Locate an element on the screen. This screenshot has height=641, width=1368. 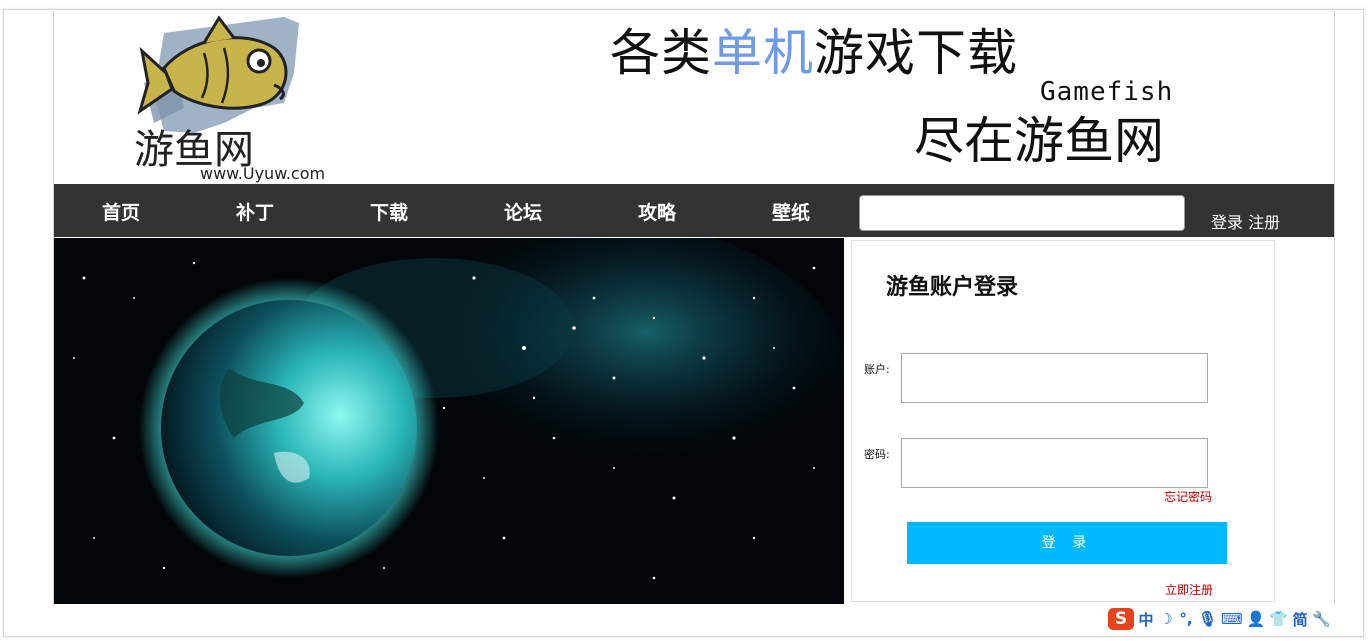
nav-register-link: 注册 is located at coordinates (1264, 222).